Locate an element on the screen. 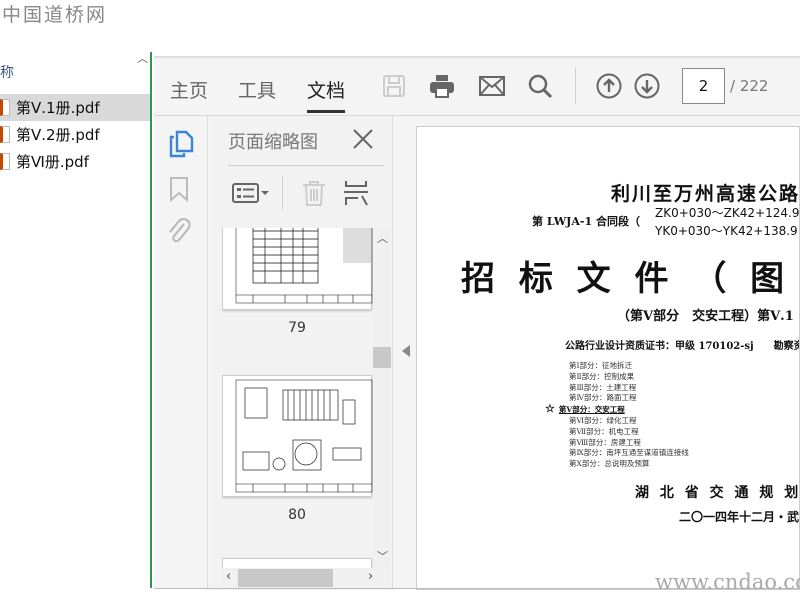 The height and width of the screenshot is (600, 800). page-thumbnails-icon is located at coordinates (181, 146).